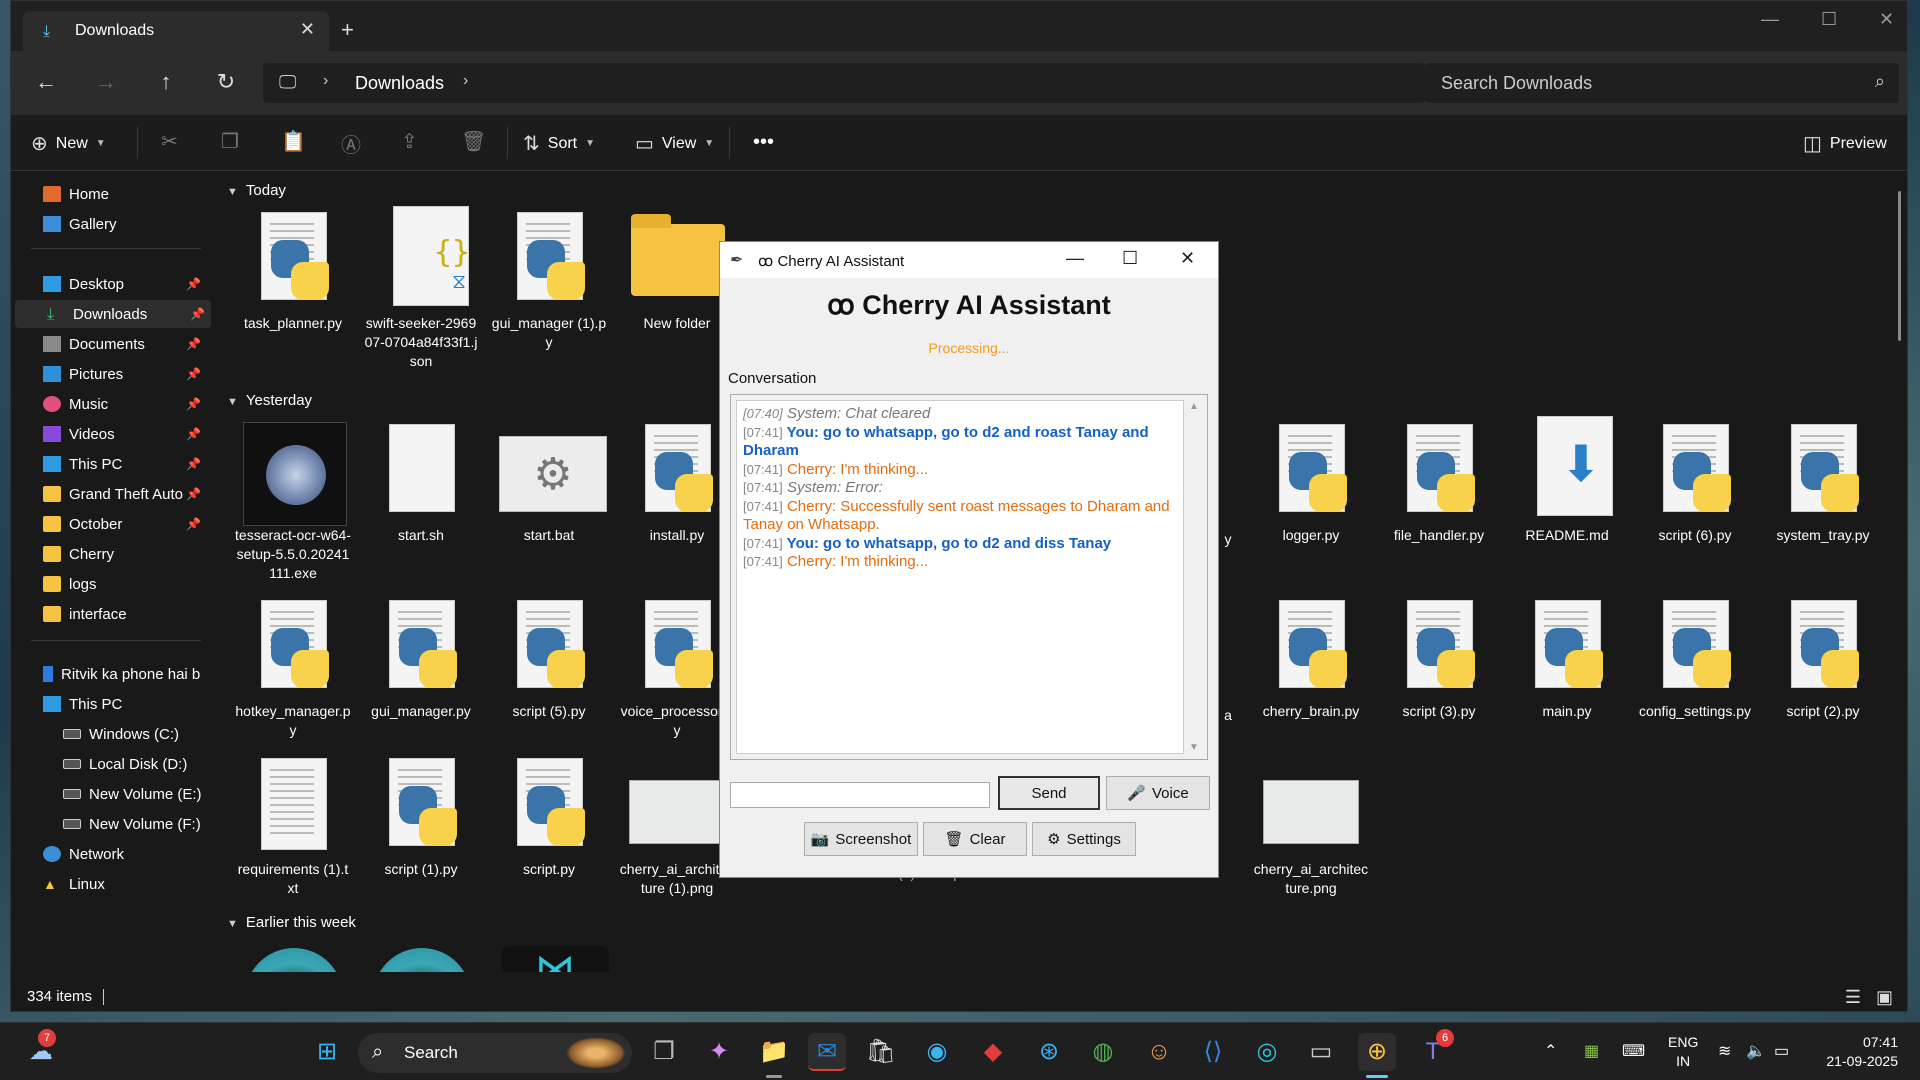  What do you see at coordinates (421, 659) in the screenshot?
I see `file-item: gui_manager.py` at bounding box center [421, 659].